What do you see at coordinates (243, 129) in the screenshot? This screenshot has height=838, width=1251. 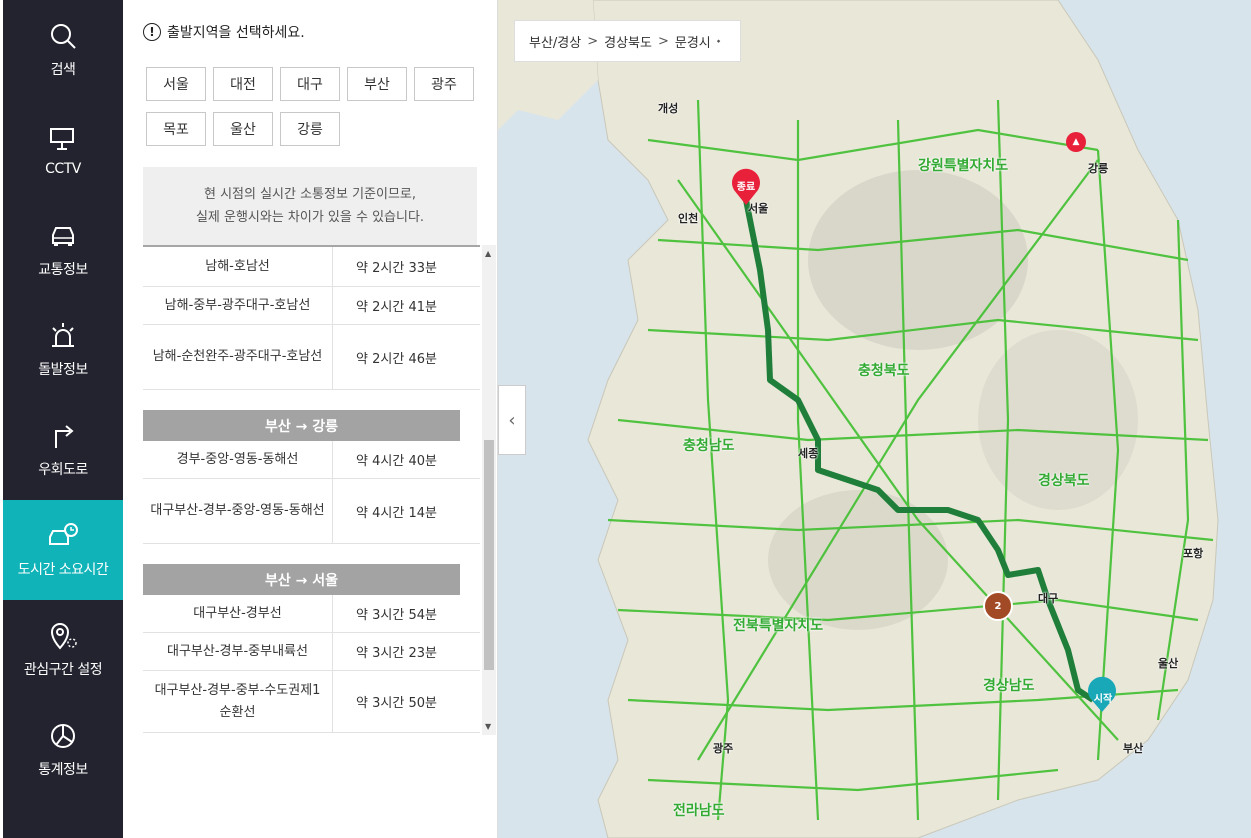 I see `region-button-ulsan: 울산` at bounding box center [243, 129].